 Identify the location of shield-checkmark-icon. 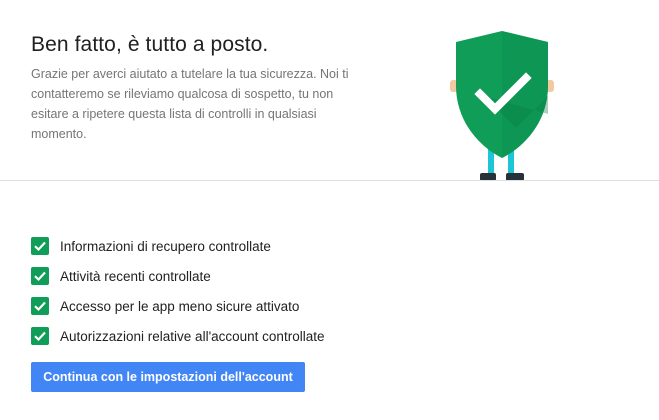
(502, 106).